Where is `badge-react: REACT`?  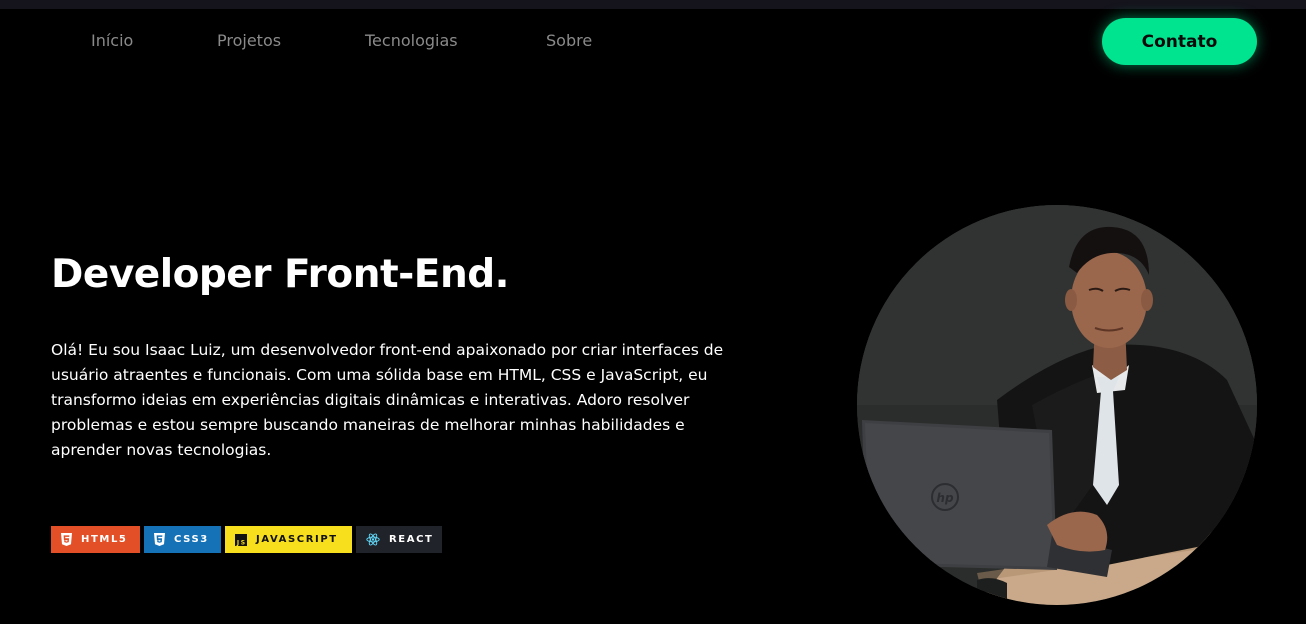
badge-react: REACT is located at coordinates (399, 539).